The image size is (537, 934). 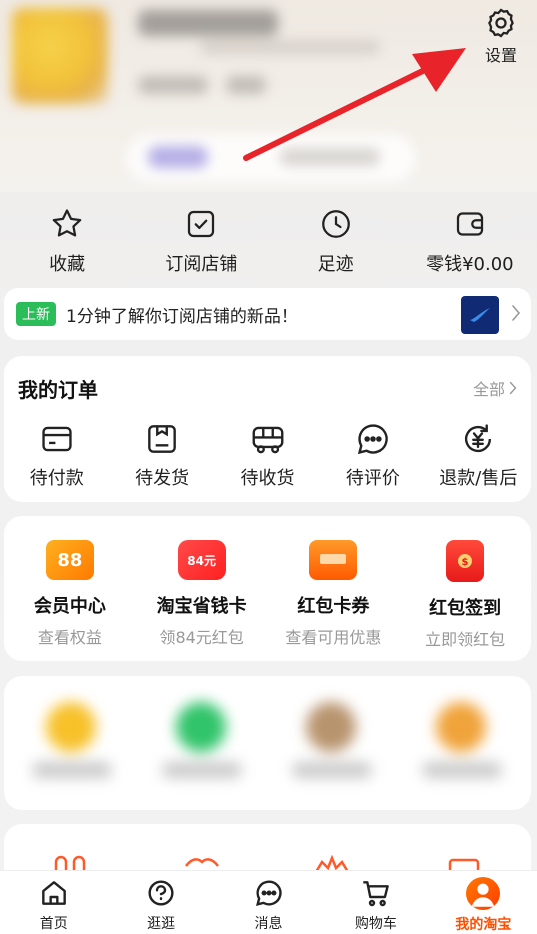 I want to click on red-packet-checkin-label: 红包签到, so click(x=465, y=608).